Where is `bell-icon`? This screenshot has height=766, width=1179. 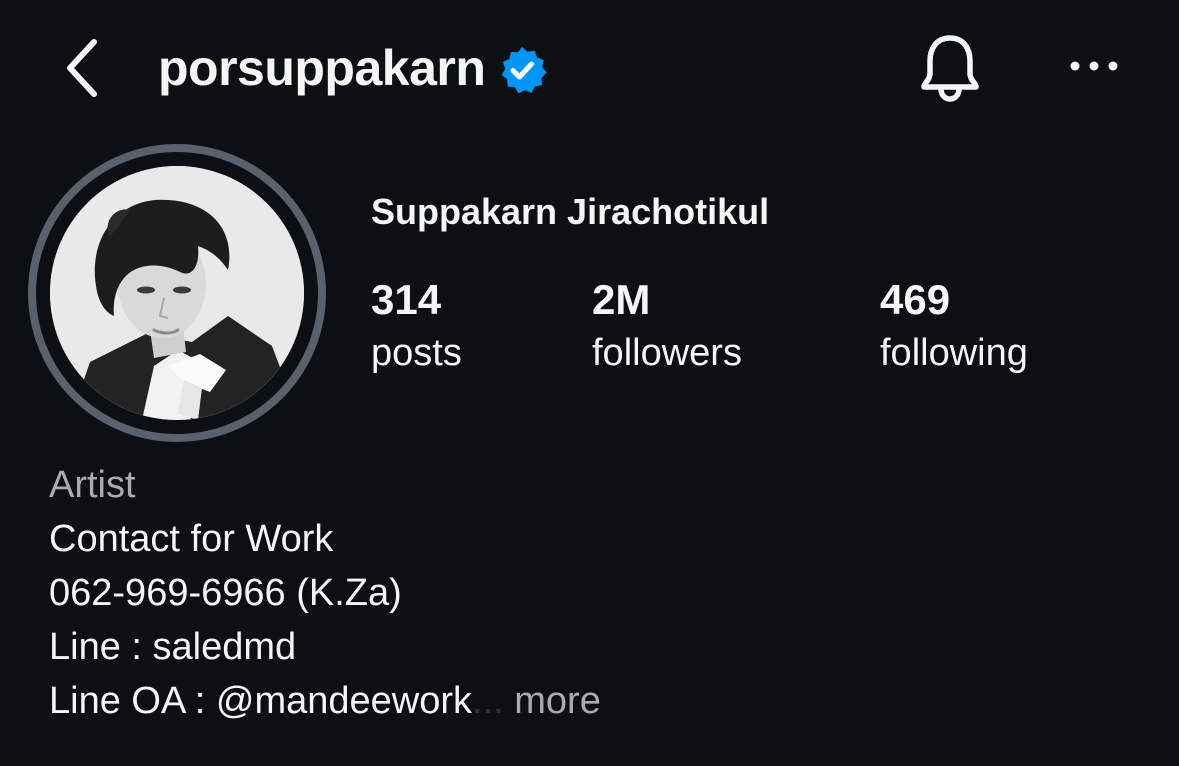 bell-icon is located at coordinates (950, 68).